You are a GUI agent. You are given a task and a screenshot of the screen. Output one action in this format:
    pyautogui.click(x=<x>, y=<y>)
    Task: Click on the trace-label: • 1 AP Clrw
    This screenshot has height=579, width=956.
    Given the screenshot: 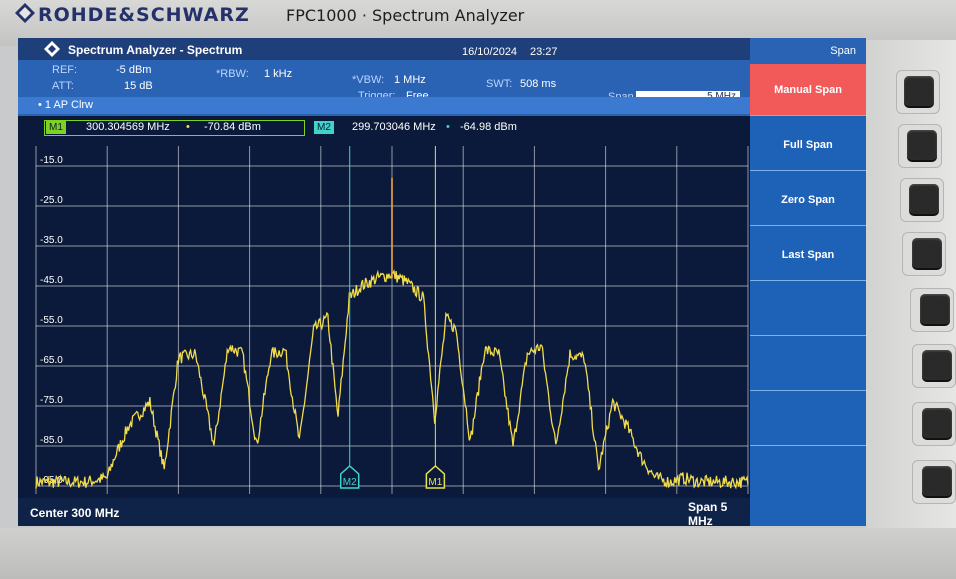 What is the action you would take?
    pyautogui.click(x=65, y=105)
    